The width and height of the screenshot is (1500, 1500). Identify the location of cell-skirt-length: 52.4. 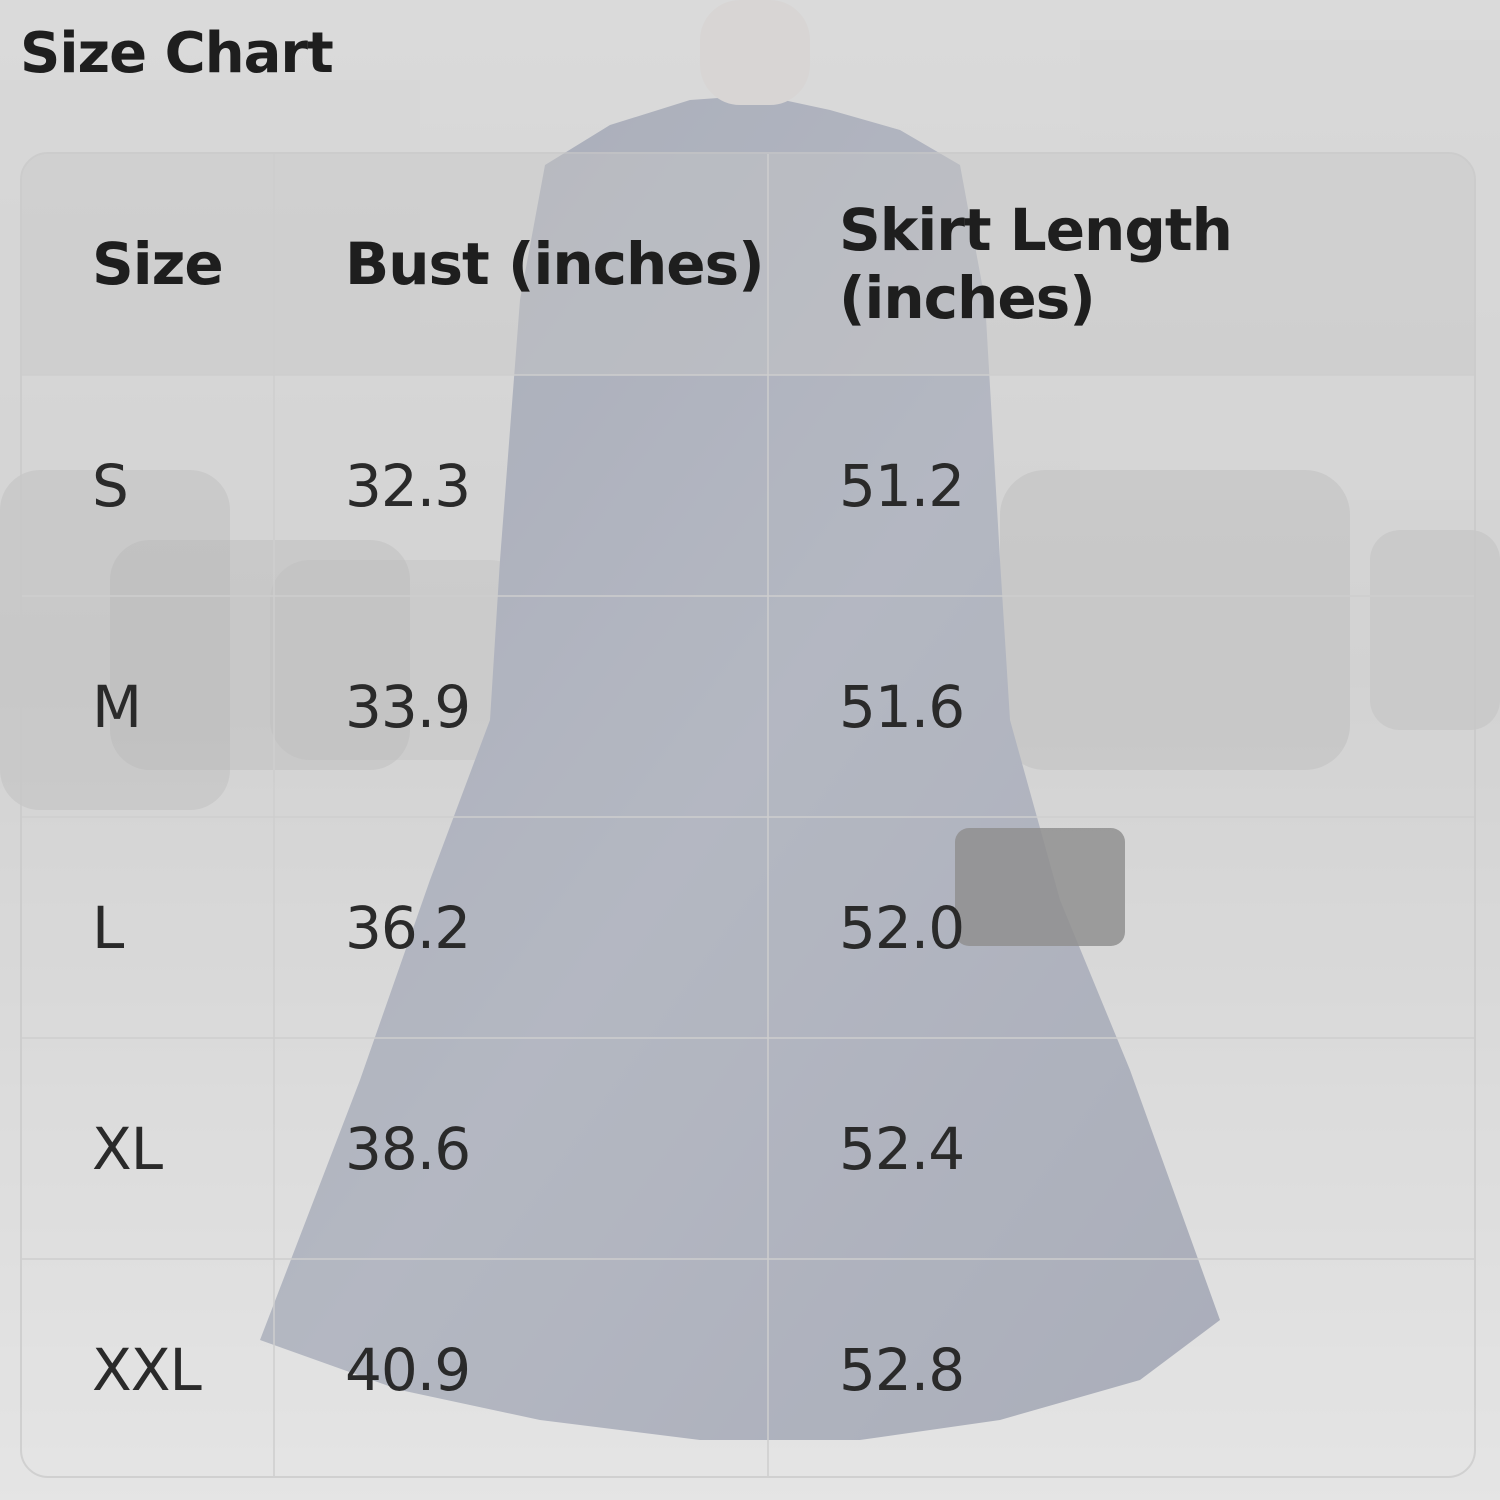
(1120, 1148).